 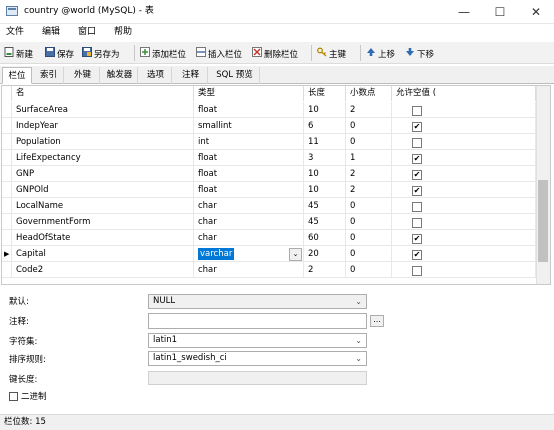 I want to click on scrollbar-thumb, so click(x=543, y=221).